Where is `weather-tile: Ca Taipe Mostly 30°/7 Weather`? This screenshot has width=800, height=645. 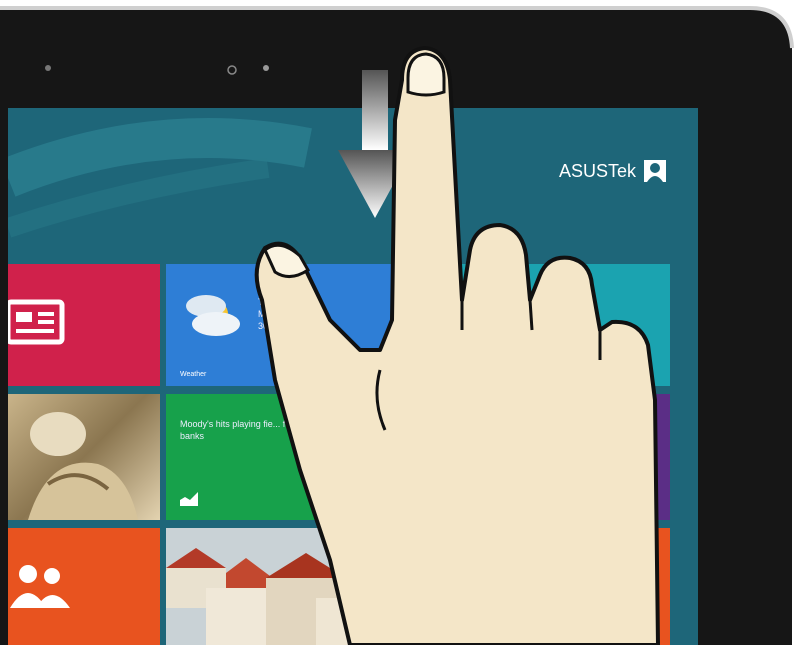
weather-tile: Ca Taipe Mostly 30°/7 Weather is located at coordinates (280, 325).